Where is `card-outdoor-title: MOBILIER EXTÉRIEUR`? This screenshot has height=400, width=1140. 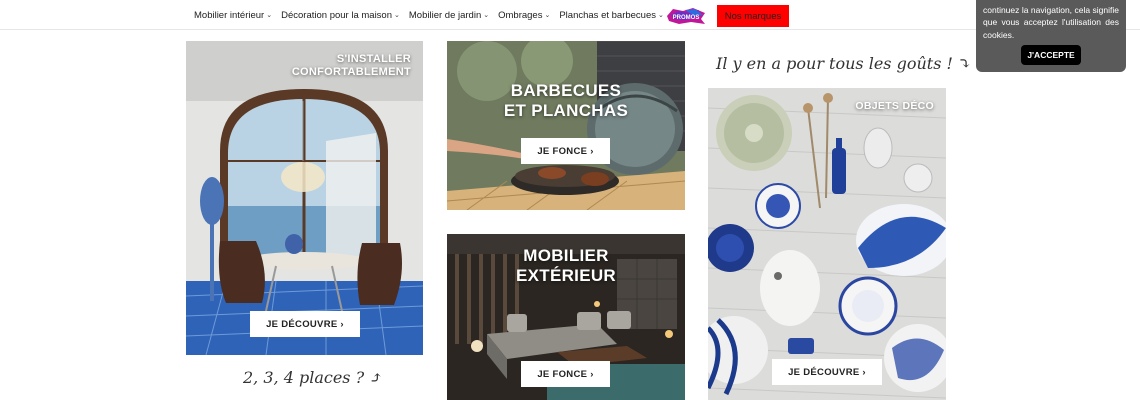 card-outdoor-title: MOBILIER EXTÉRIEUR is located at coordinates (566, 266).